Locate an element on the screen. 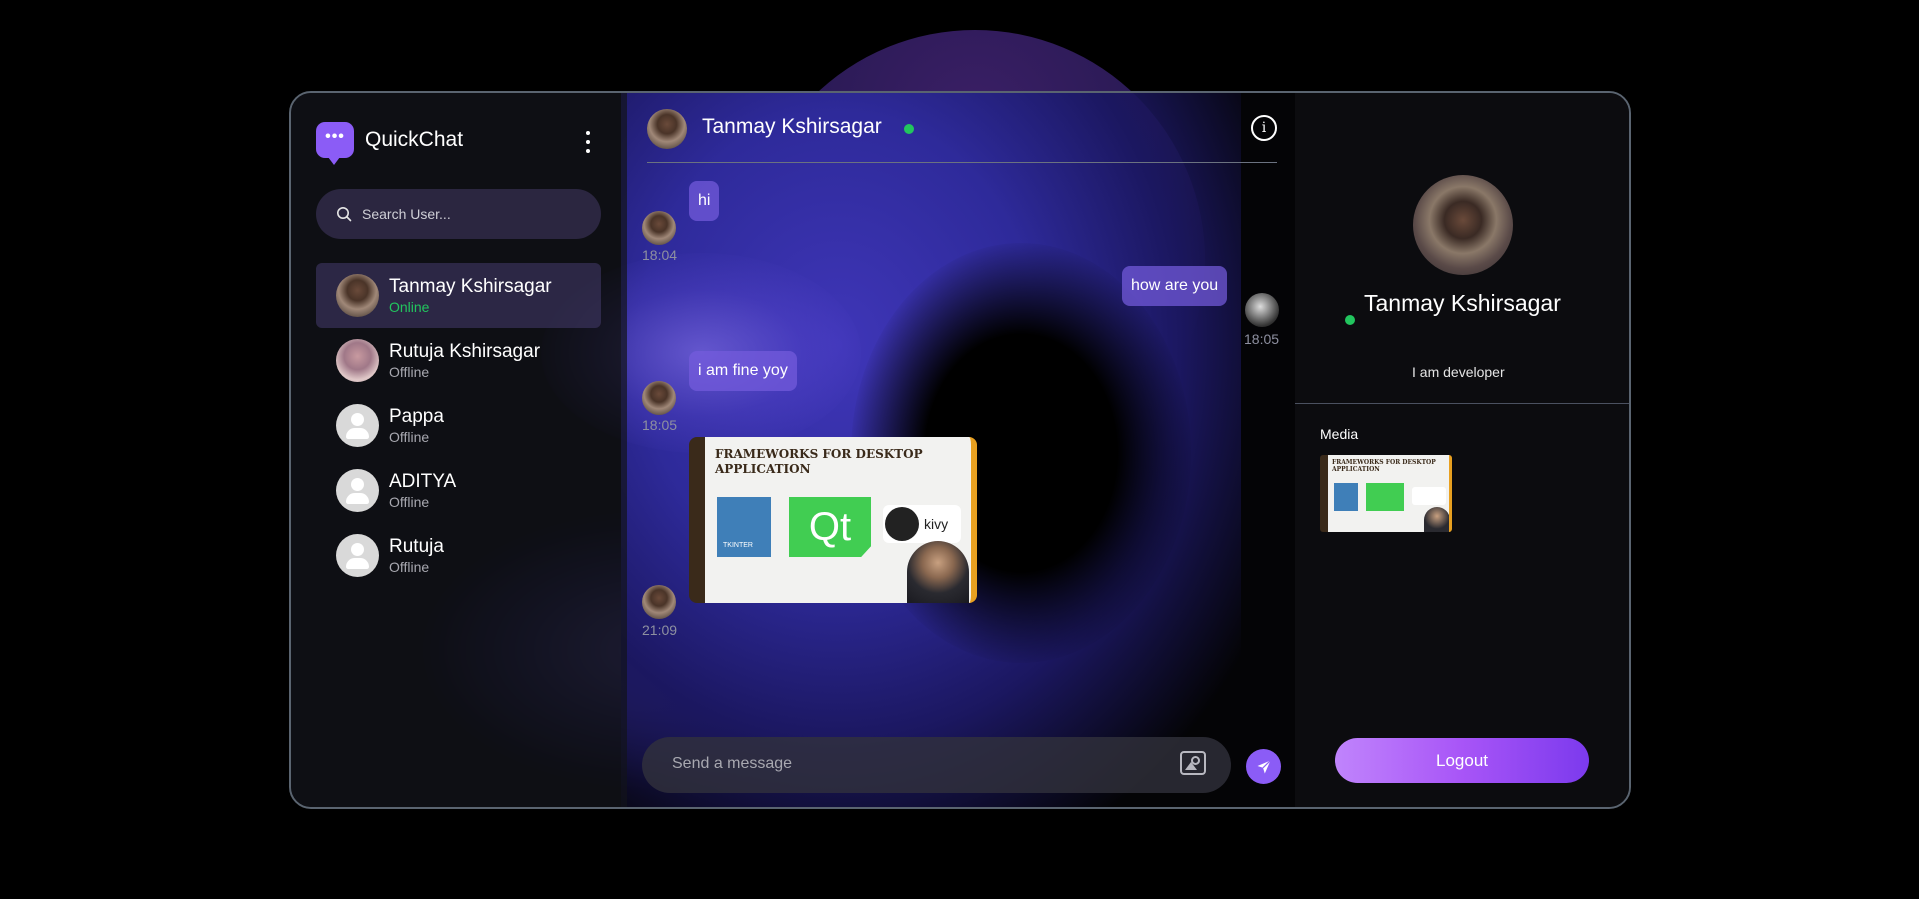 The image size is (1919, 899). image-title: FRAMEWORKS FOR DESKTOP APPLICATION is located at coordinates (819, 461).